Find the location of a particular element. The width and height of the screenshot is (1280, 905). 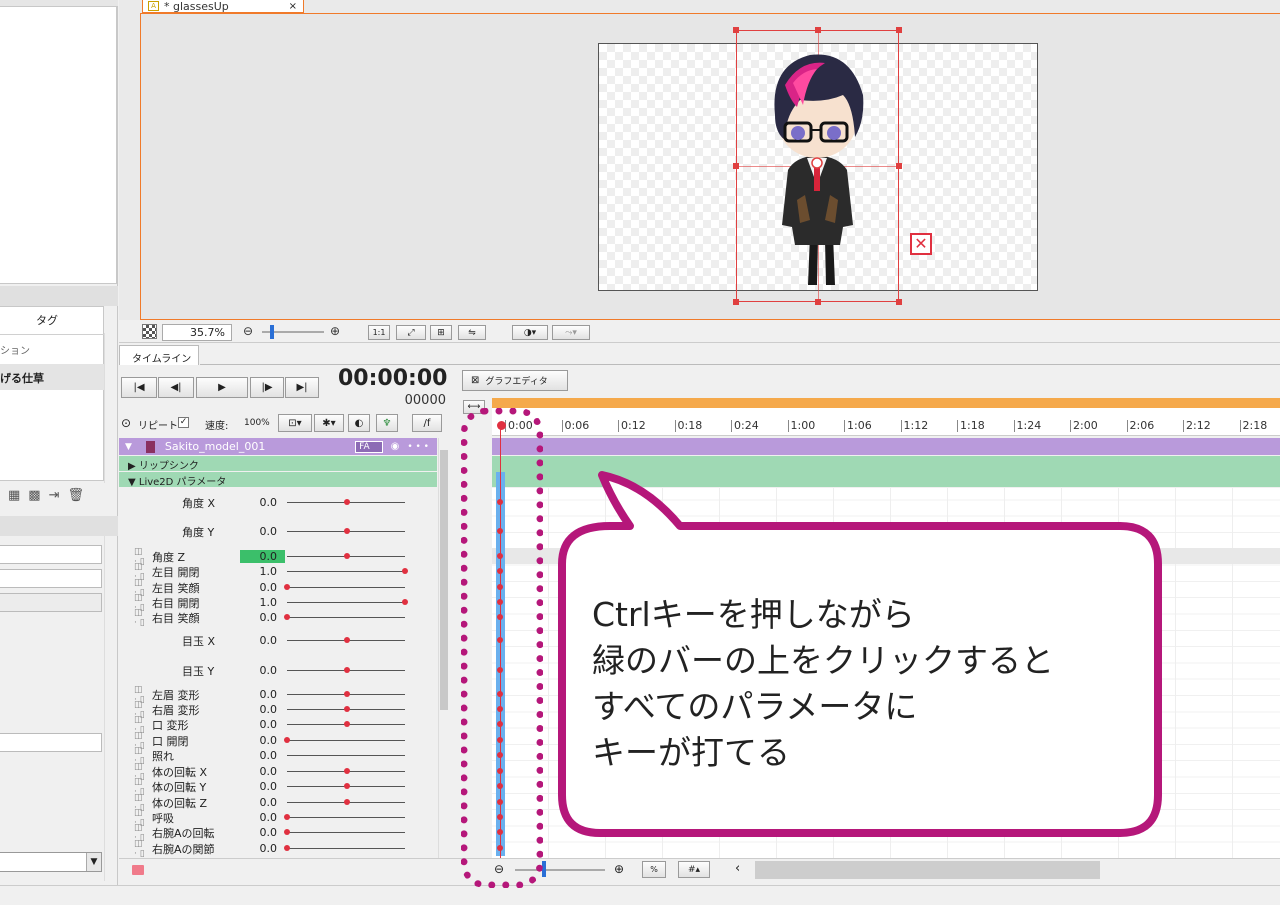

parameter-row: ◫ · ▯ 口 開閉 0.0 is located at coordinates (279, 741).